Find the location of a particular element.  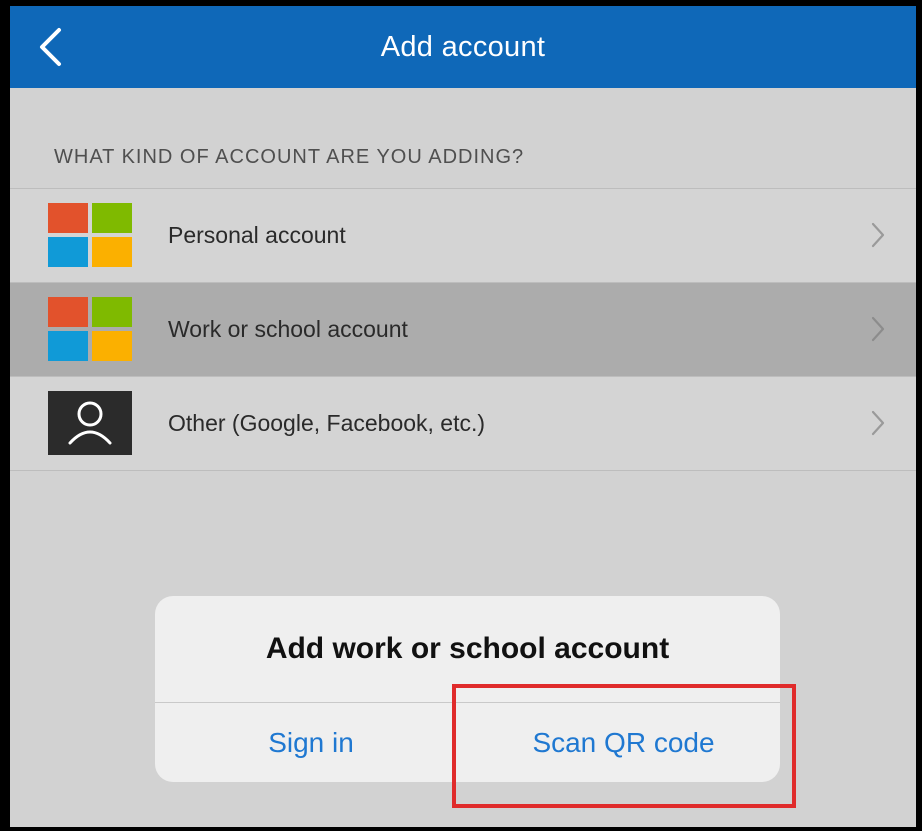

user-icon is located at coordinates (90, 423).